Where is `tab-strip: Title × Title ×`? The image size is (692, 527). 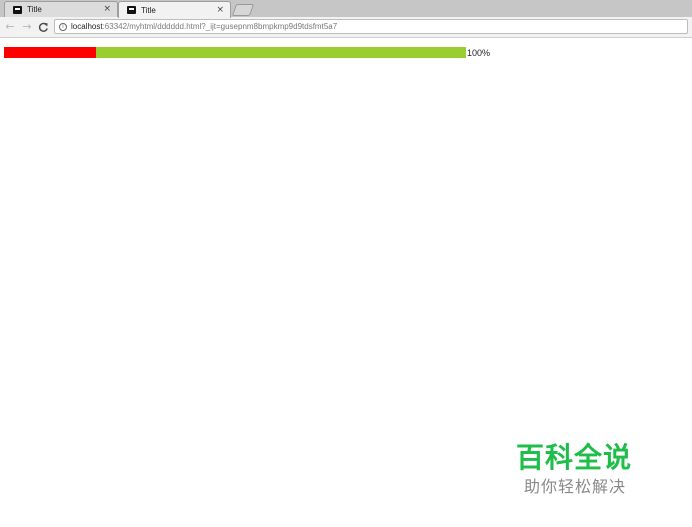 tab-strip: Title × Title × is located at coordinates (346, 9).